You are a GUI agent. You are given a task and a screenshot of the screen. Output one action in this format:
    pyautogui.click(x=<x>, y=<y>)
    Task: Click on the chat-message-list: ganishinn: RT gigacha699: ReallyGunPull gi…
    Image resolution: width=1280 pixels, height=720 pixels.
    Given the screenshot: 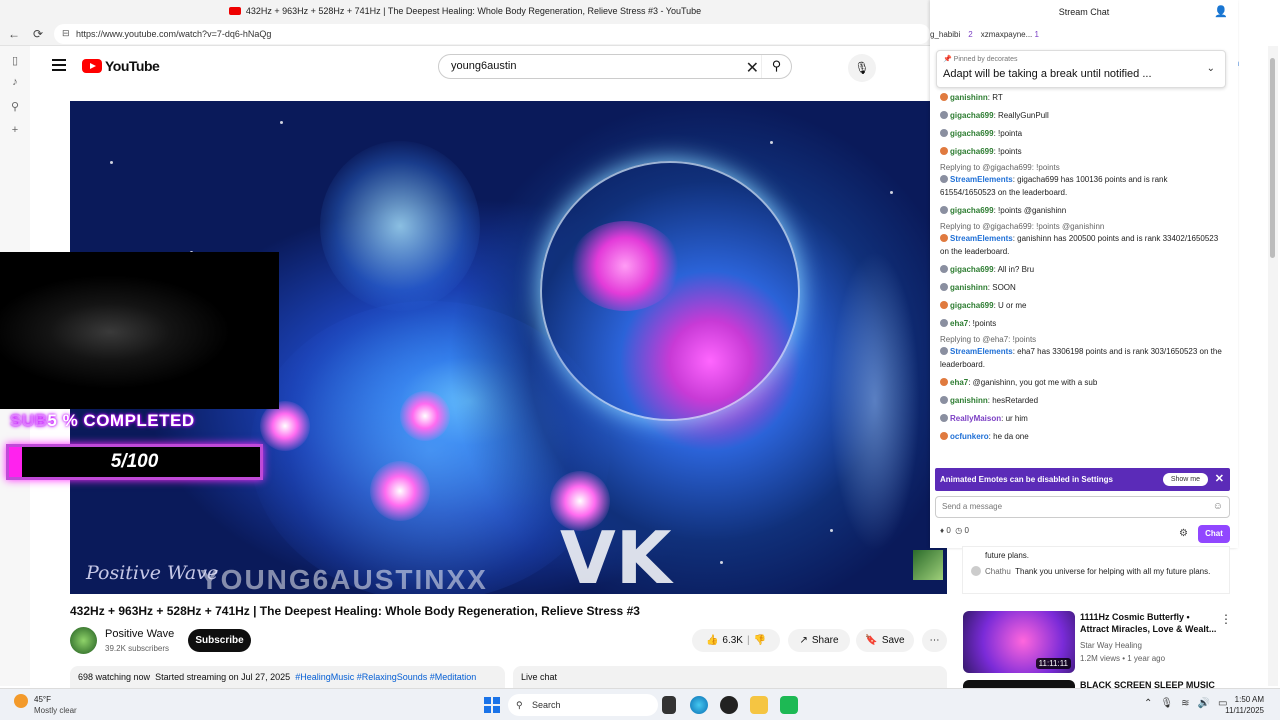 What is the action you would take?
    pyautogui.click(x=1082, y=269)
    